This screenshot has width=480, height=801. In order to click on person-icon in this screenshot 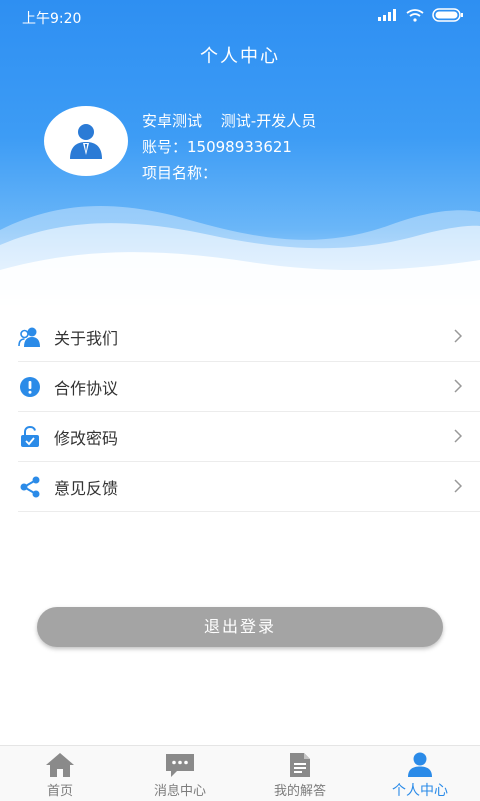, I will do `click(420, 765)`.